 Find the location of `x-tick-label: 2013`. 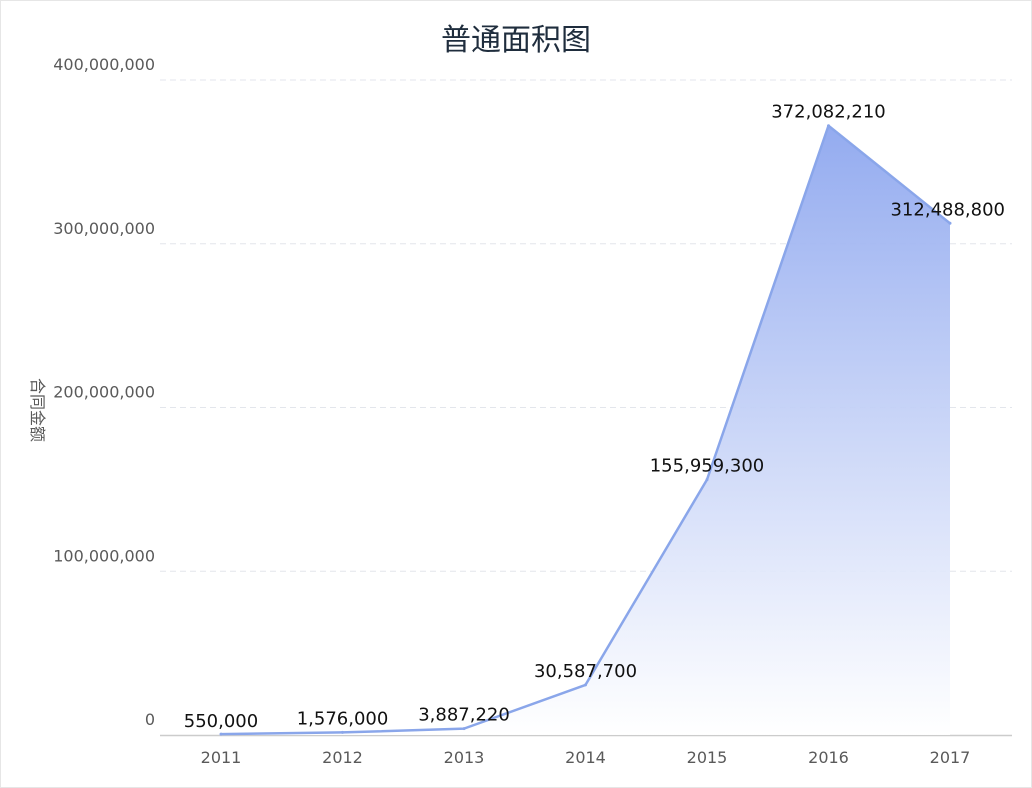

x-tick-label: 2013 is located at coordinates (464, 757).